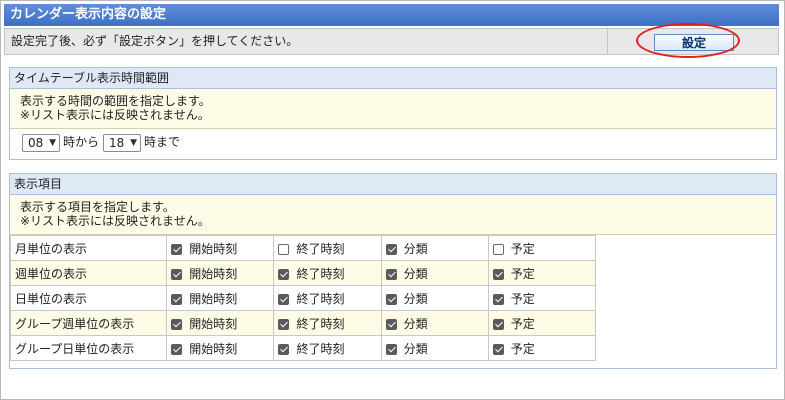 This screenshot has width=785, height=400. I want to click on to-suffix: 時まで, so click(162, 142).